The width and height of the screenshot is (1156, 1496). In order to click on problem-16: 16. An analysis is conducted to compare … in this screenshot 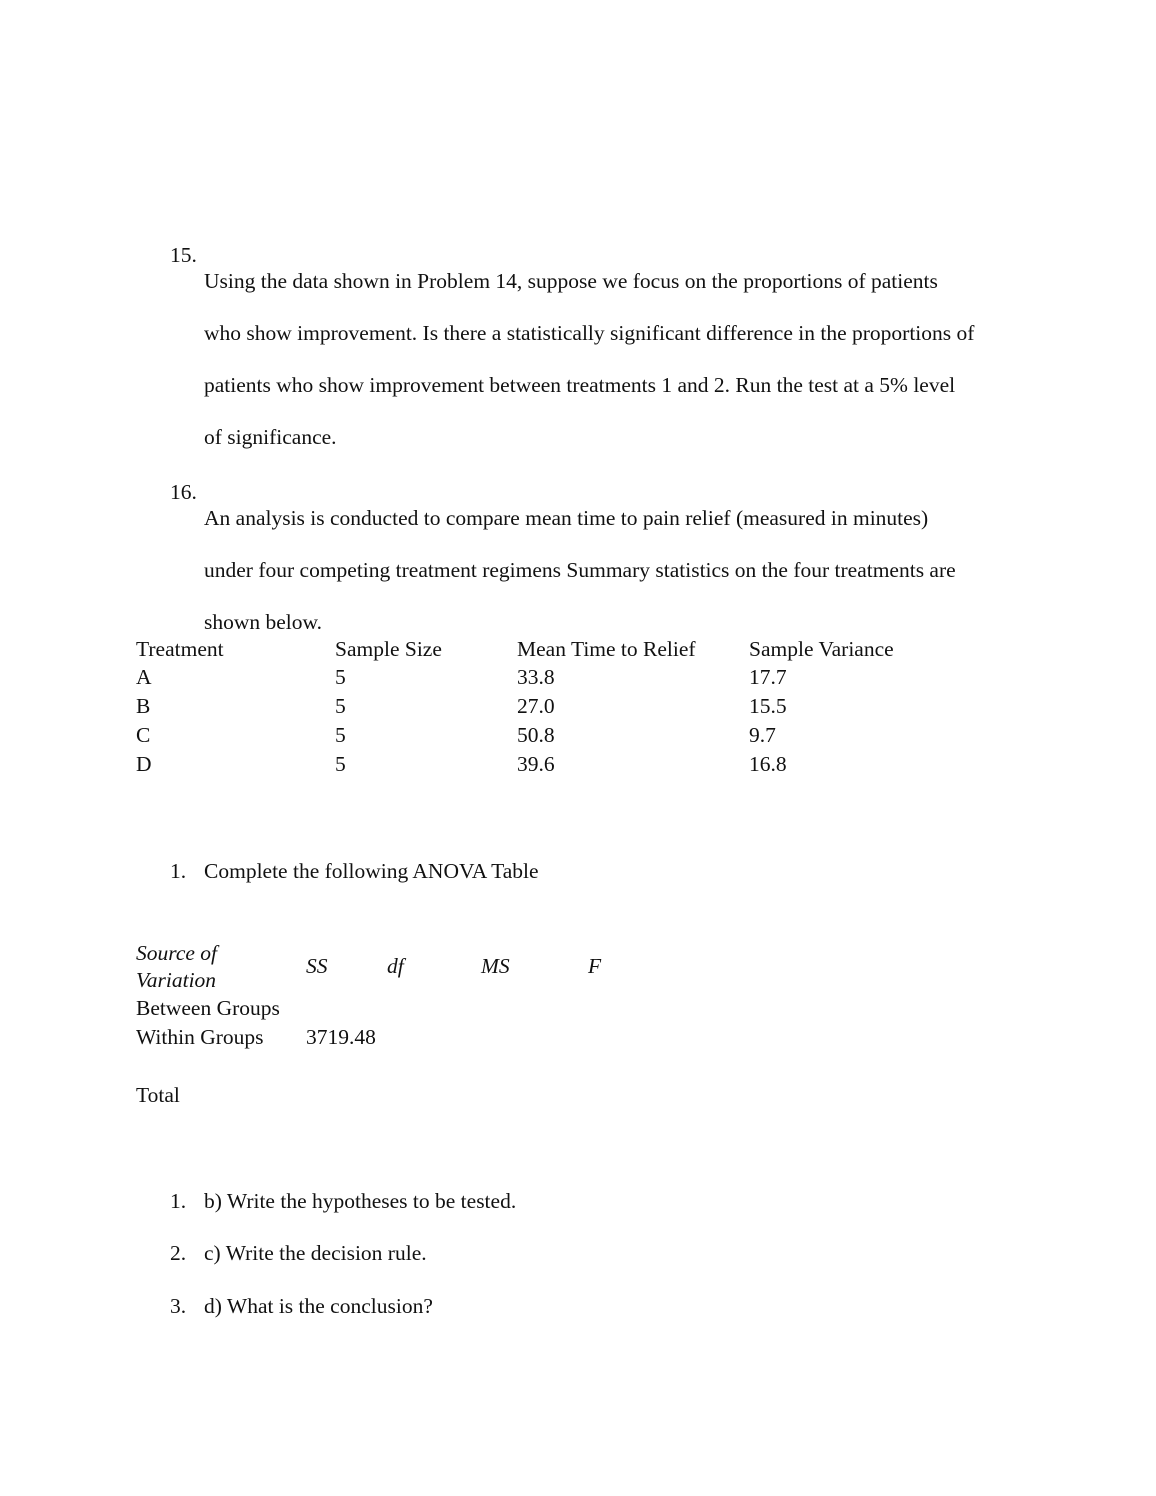, I will do `click(610, 570)`.